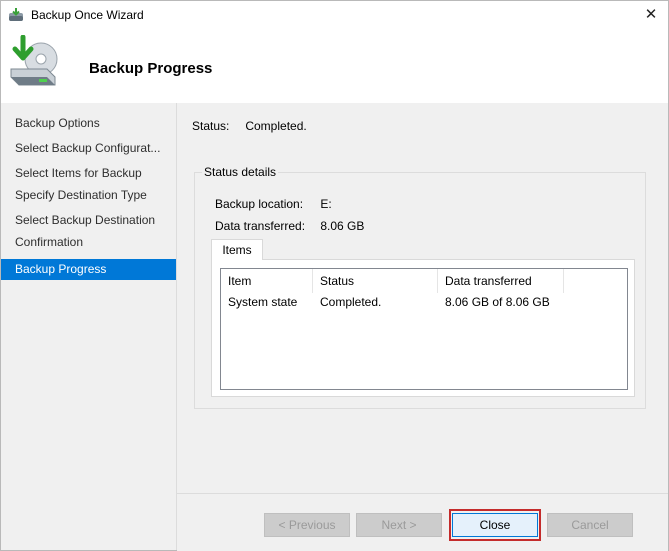 This screenshot has width=669, height=551. Describe the element at coordinates (88, 123) in the screenshot. I see `sidebar-item-backup-options: Backup Options` at that location.